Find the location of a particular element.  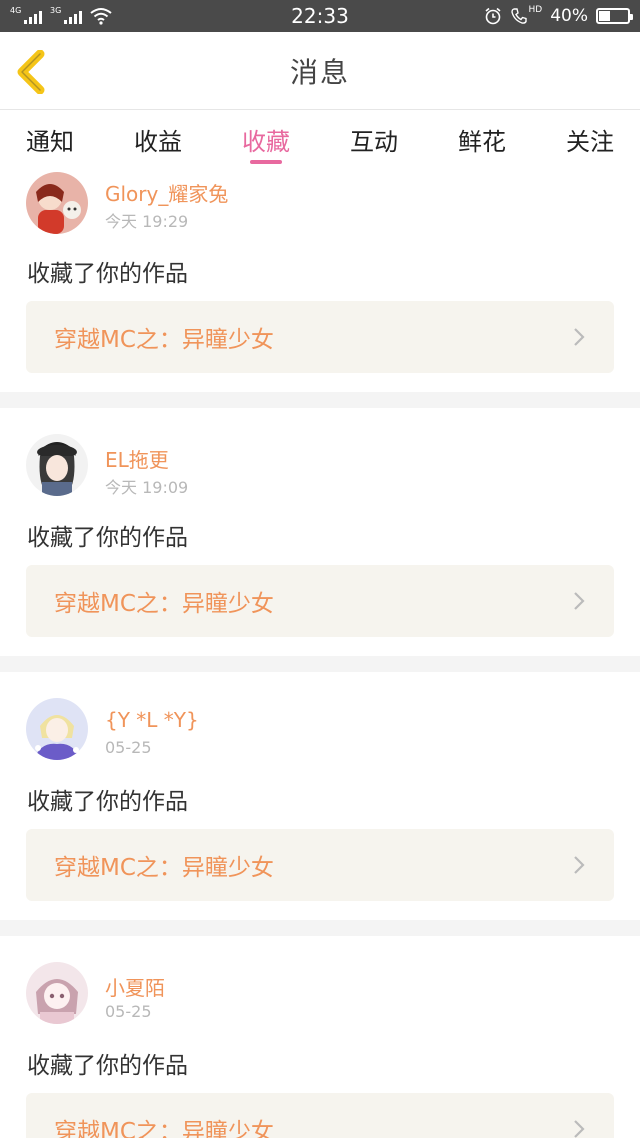

user-name: EL拖更 is located at coordinates (137, 458).